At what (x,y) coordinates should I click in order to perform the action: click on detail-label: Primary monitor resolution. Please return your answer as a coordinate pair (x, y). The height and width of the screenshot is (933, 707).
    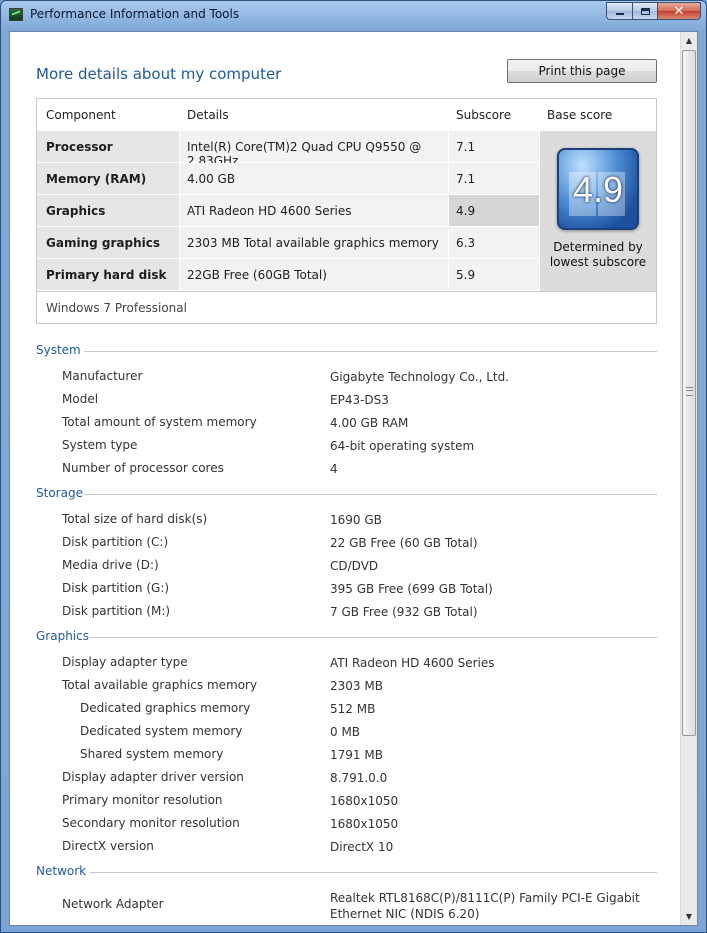
    Looking at the image, I should click on (142, 800).